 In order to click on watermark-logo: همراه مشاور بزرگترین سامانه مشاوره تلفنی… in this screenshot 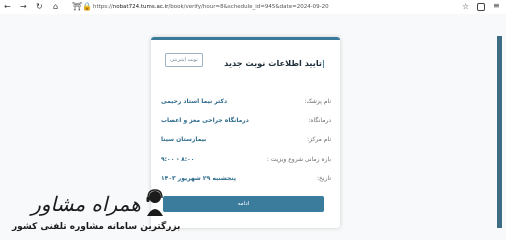, I will do `click(93, 208)`.